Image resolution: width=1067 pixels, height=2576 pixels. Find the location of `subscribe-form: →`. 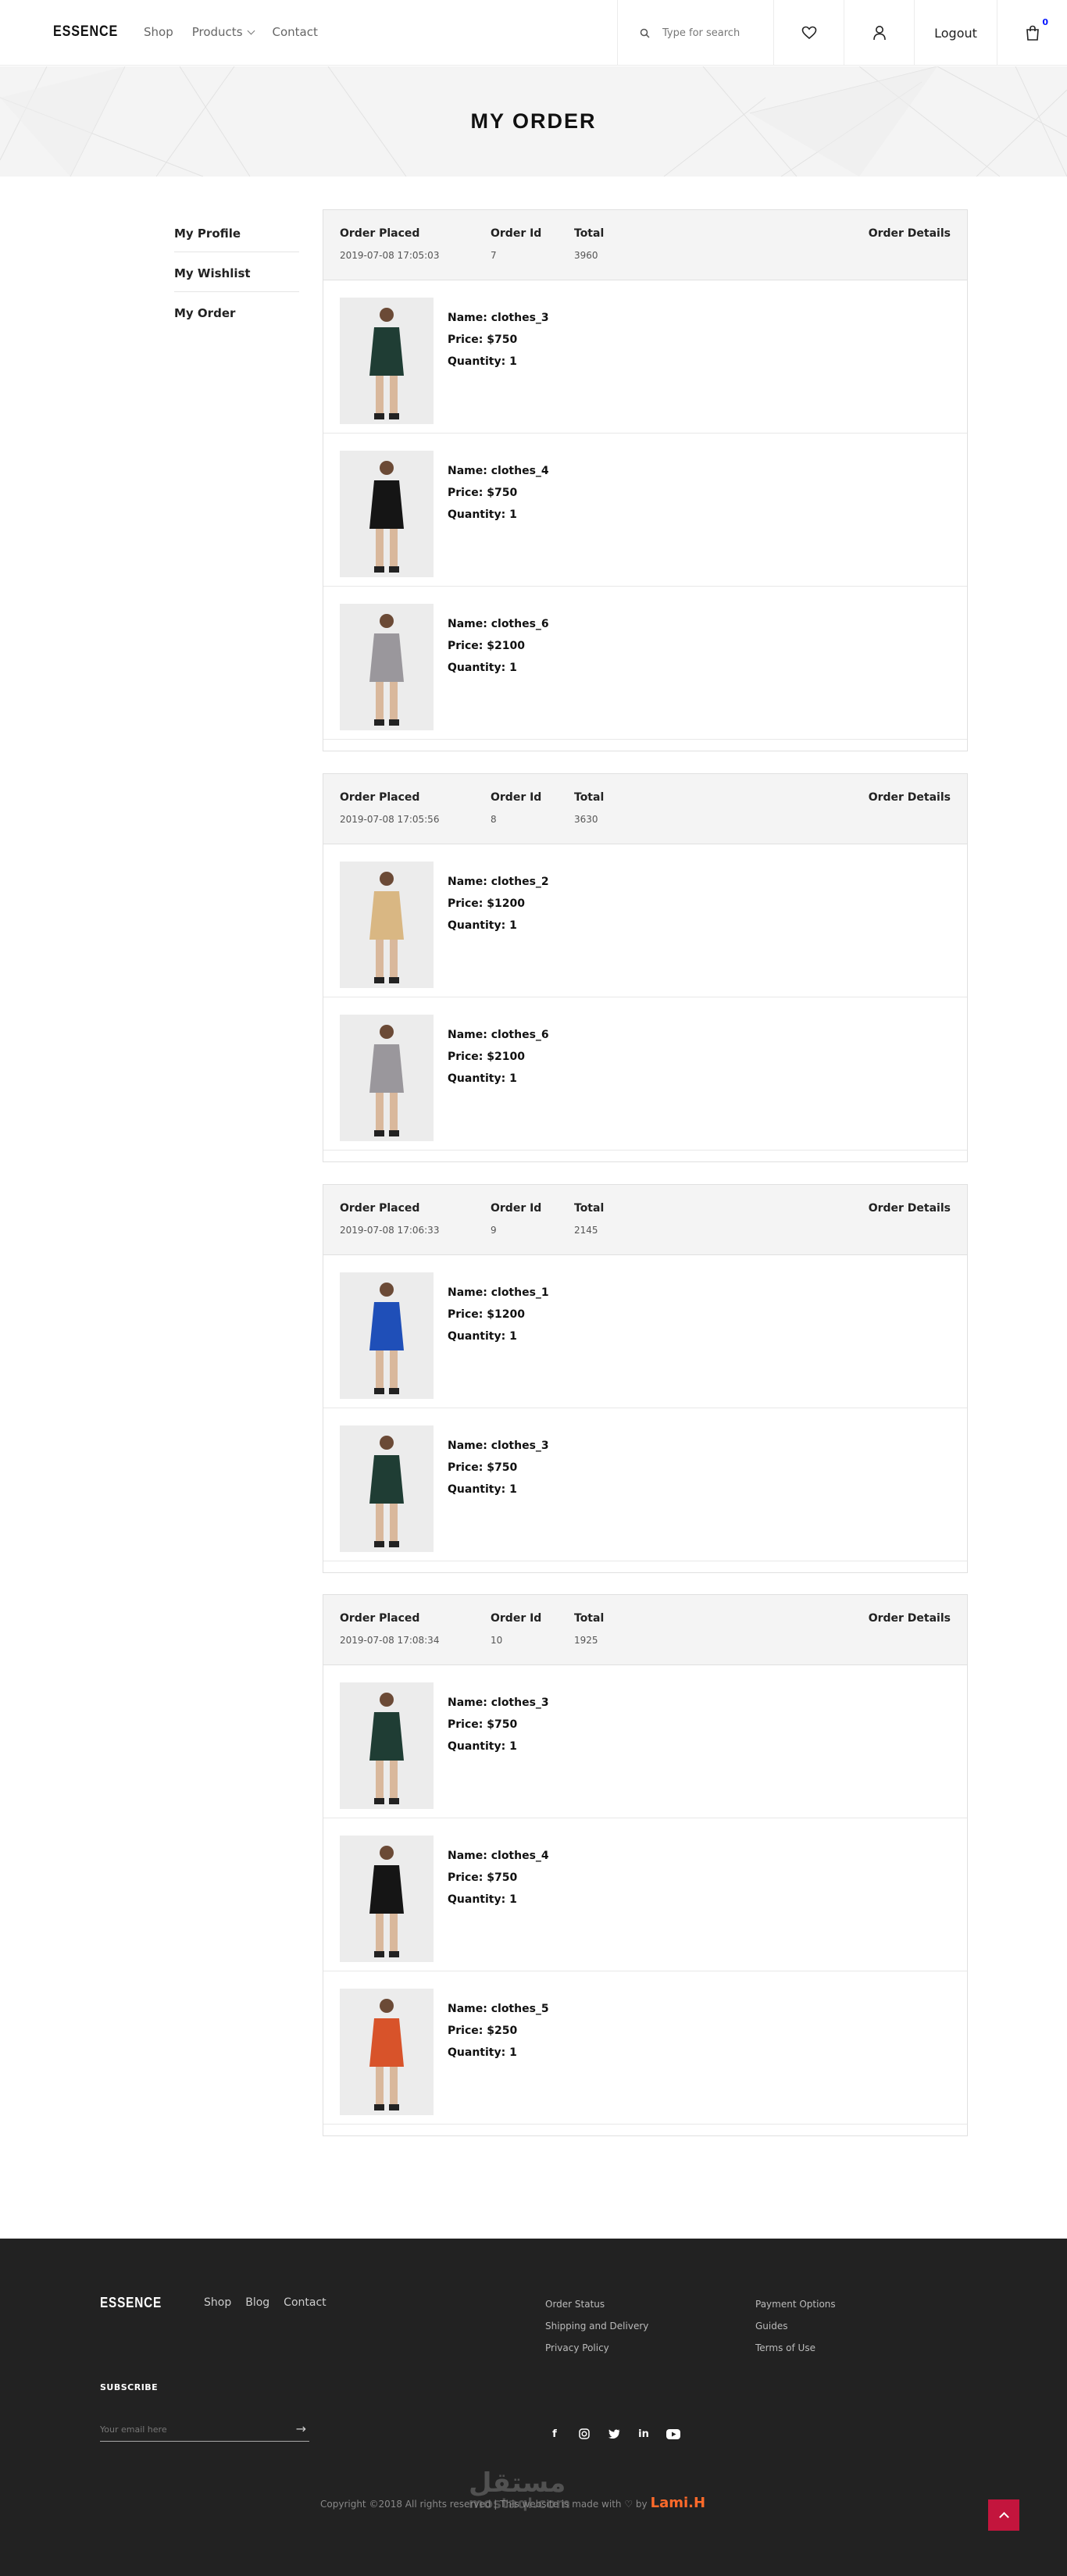

subscribe-form: → is located at coordinates (205, 2430).